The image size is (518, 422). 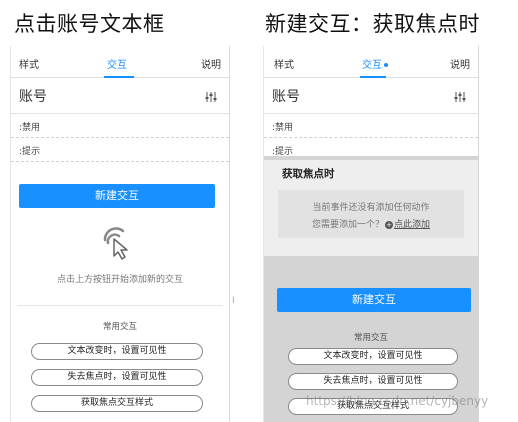 I want to click on event-empty-message: 当前事件还没有添加任何动作, so click(x=371, y=208).